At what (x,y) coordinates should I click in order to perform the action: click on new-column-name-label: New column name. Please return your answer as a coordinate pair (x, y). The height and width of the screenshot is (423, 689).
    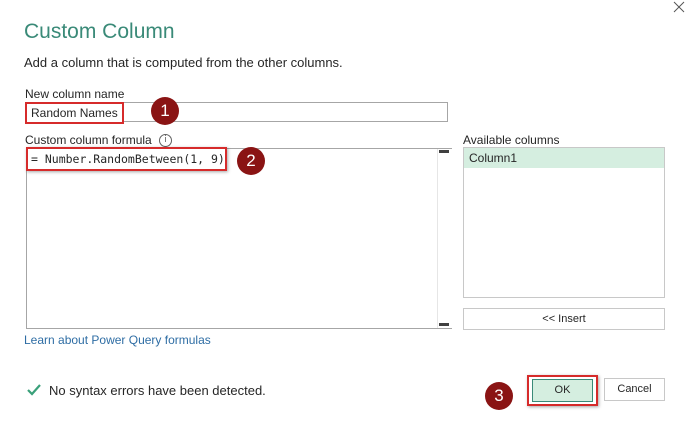
    Looking at the image, I should click on (75, 94).